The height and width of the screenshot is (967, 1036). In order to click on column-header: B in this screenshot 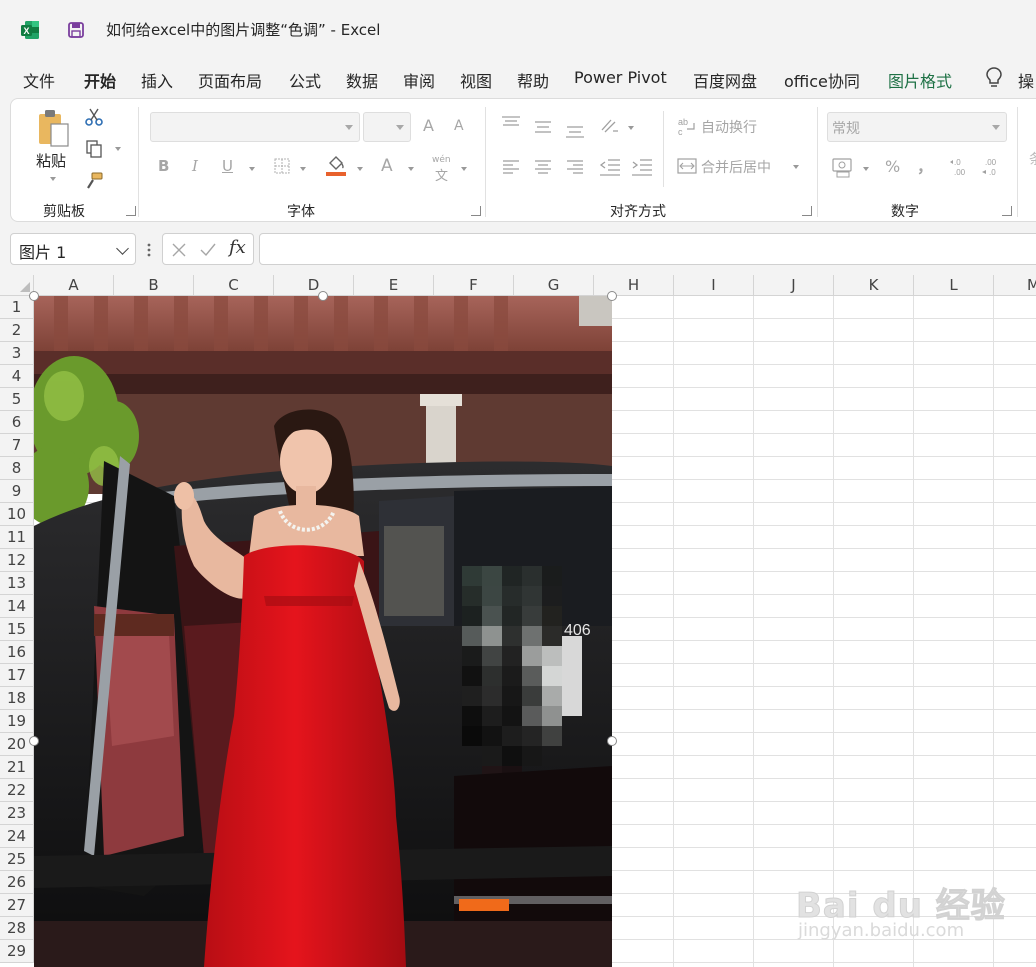, I will do `click(154, 285)`.